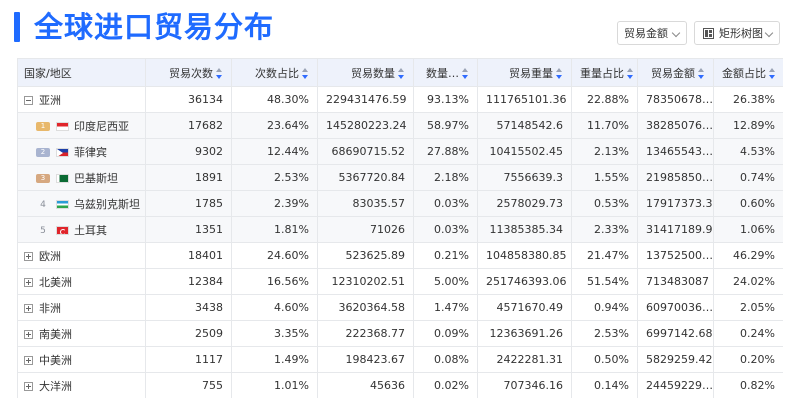 The width and height of the screenshot is (800, 411). What do you see at coordinates (50, 100) in the screenshot?
I see `region-name: 亚洲` at bounding box center [50, 100].